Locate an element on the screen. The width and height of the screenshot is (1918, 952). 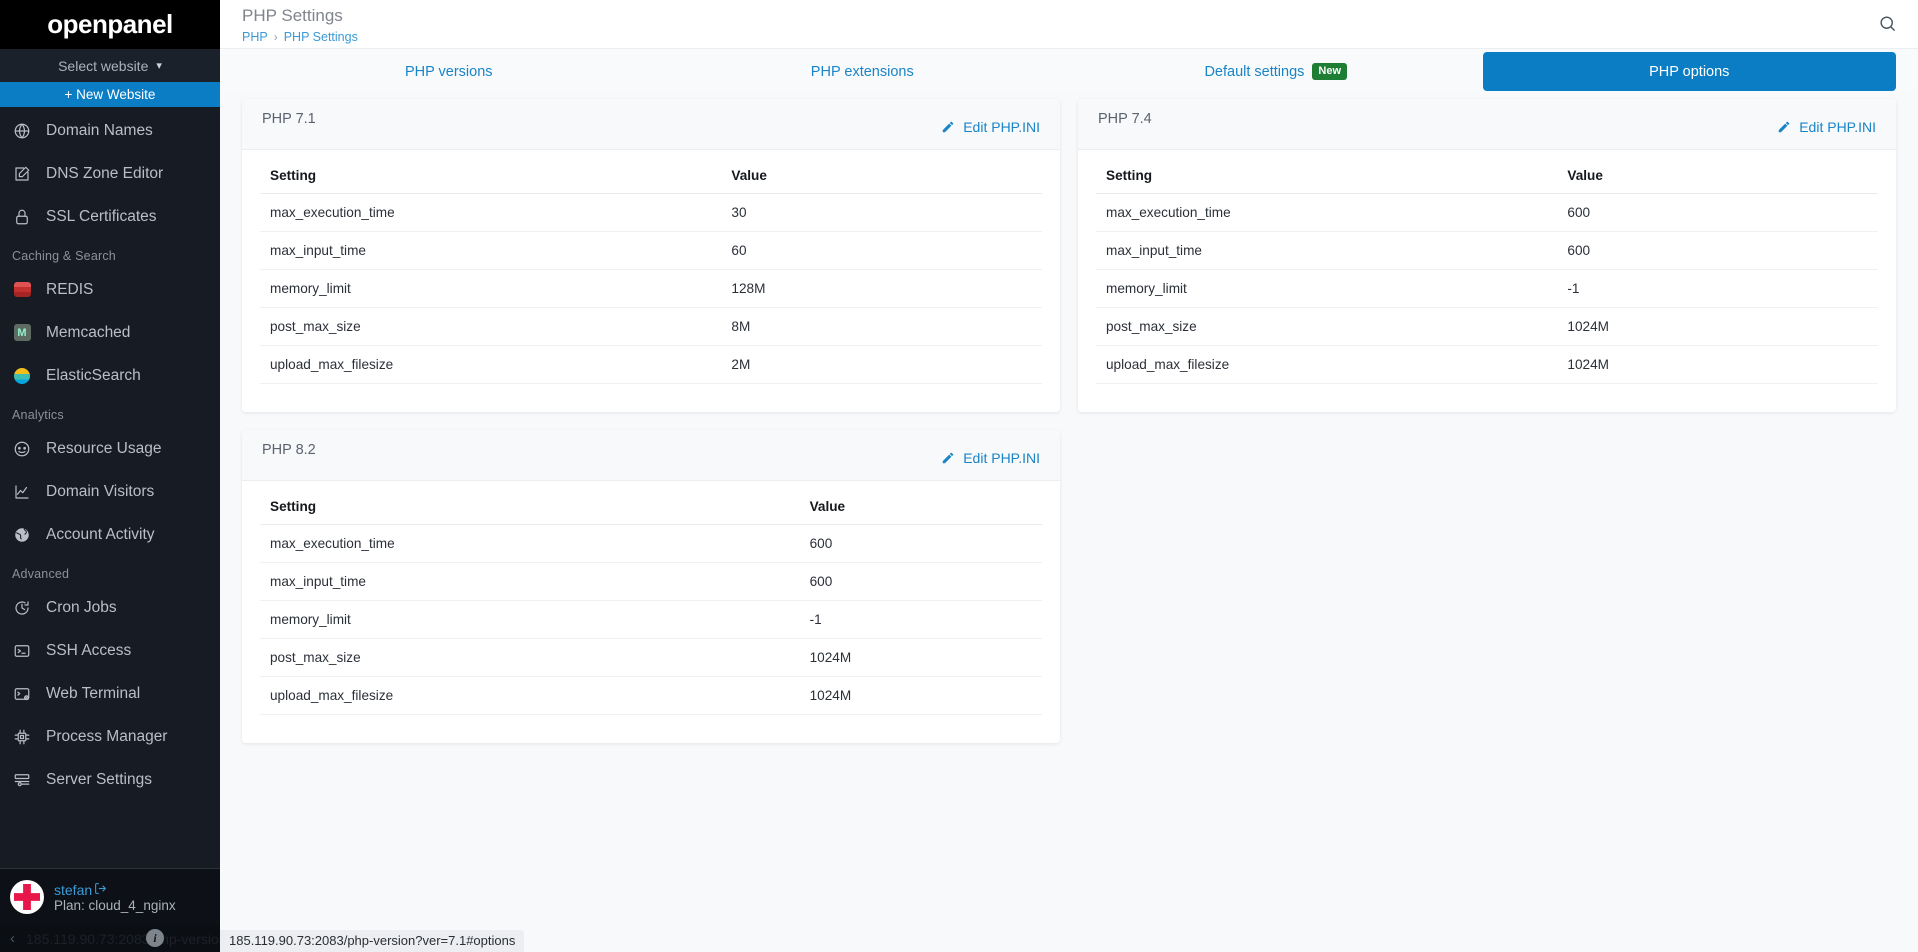
sidebar-section-caching-search: Caching & Search is located at coordinates (64, 256).